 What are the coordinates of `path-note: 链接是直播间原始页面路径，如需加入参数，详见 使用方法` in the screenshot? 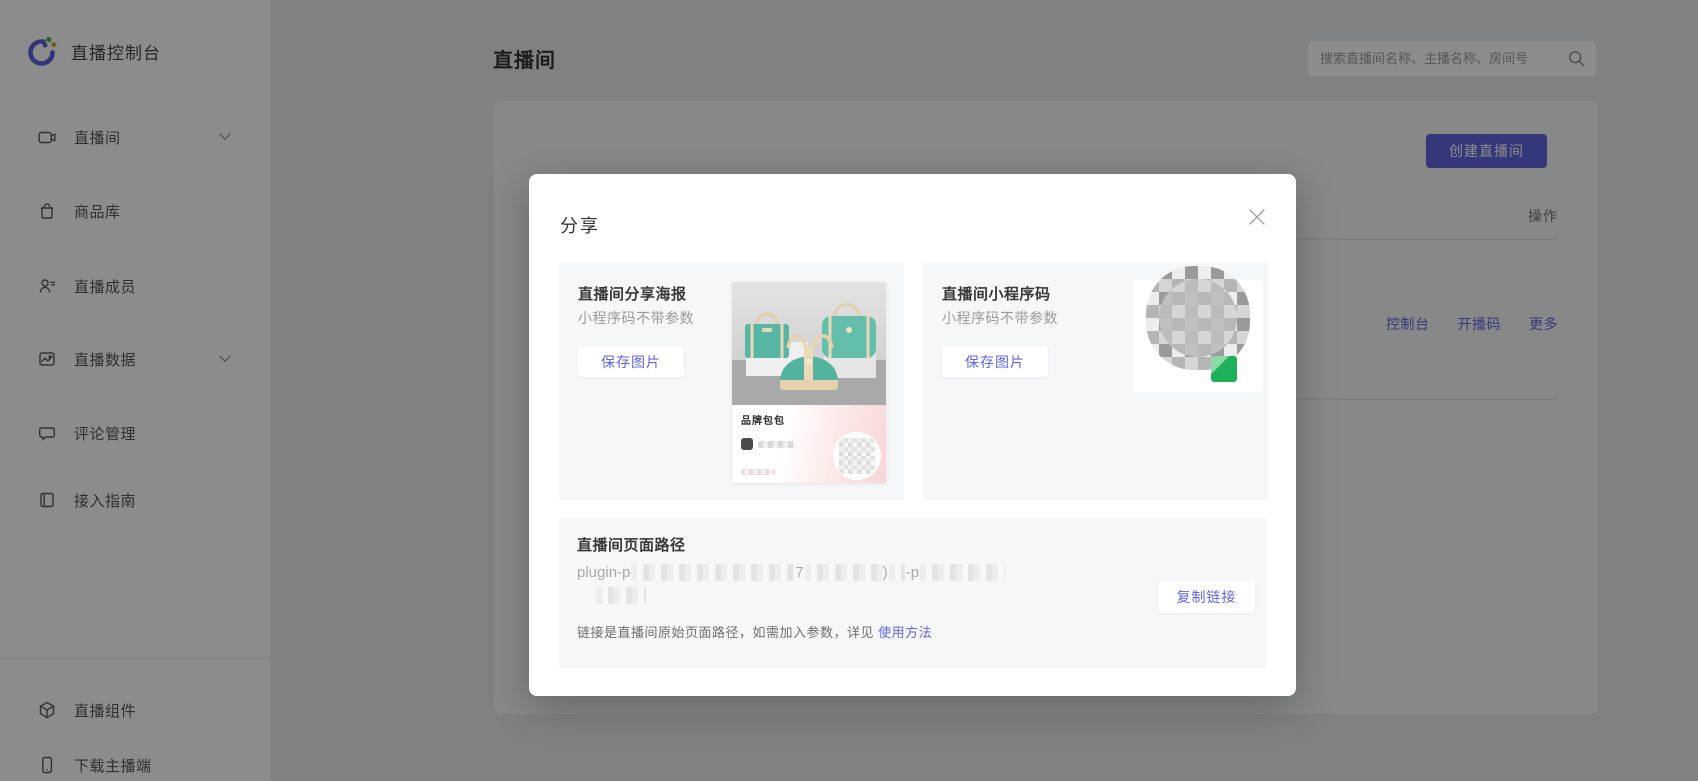 It's located at (754, 631).